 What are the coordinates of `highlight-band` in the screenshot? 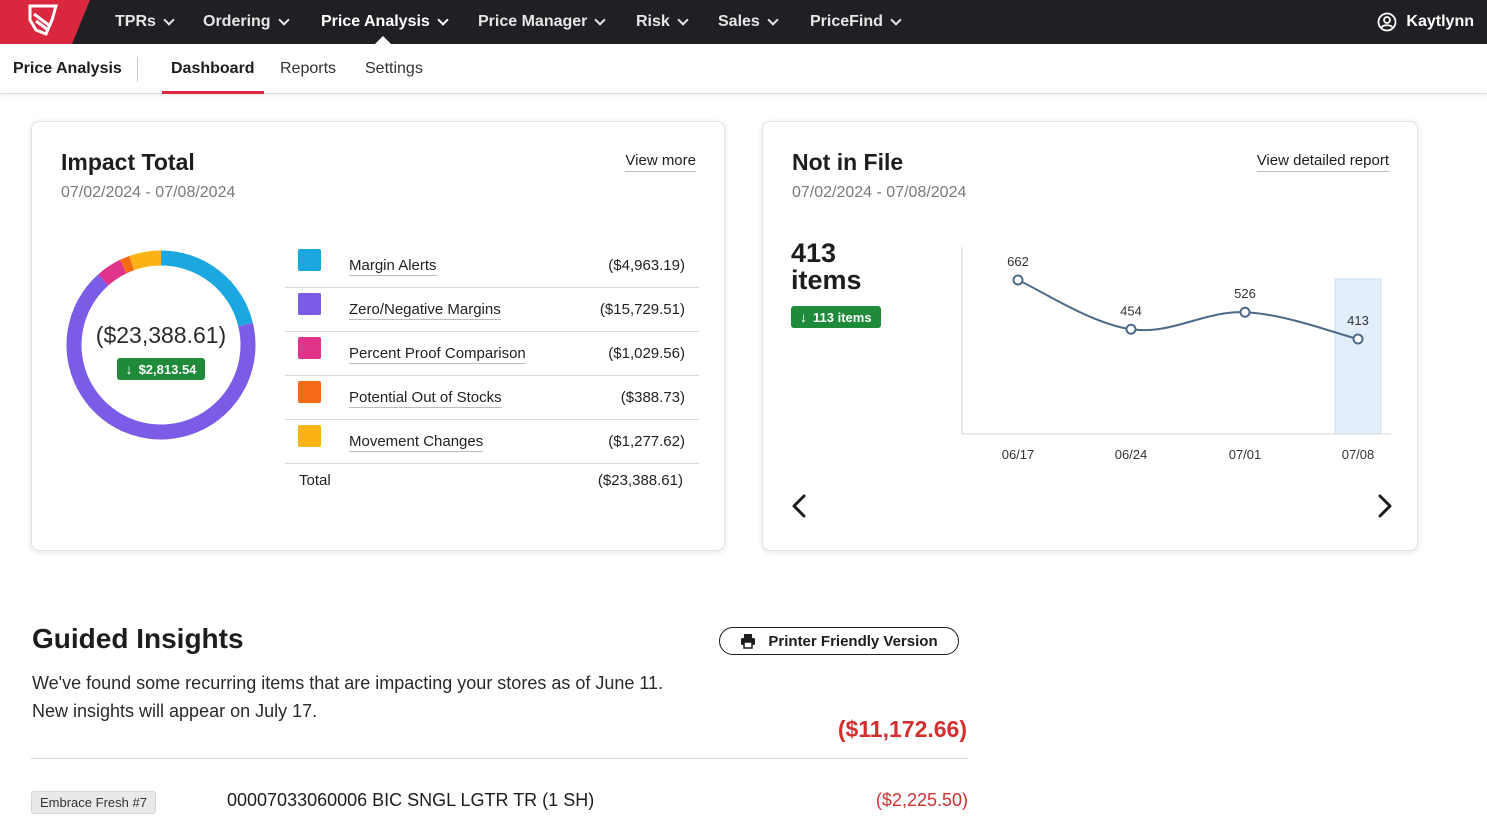 It's located at (1358, 356).